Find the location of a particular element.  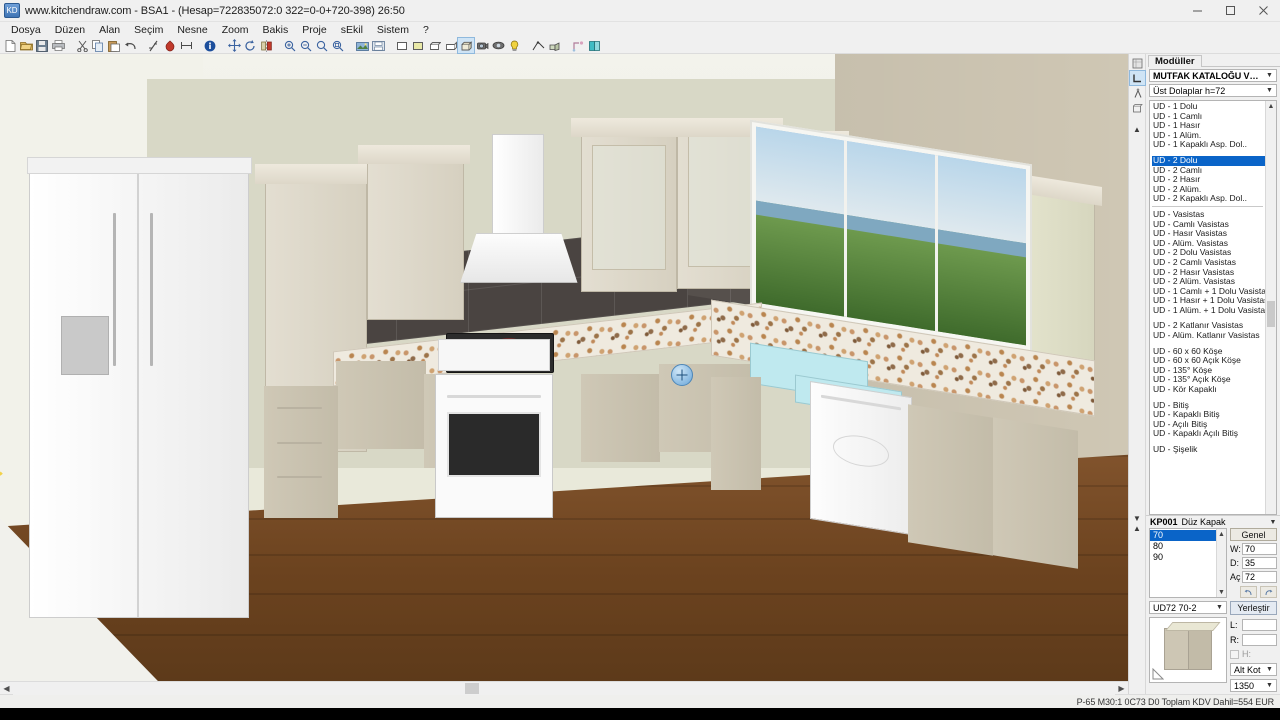

right-input is located at coordinates (1259, 640).